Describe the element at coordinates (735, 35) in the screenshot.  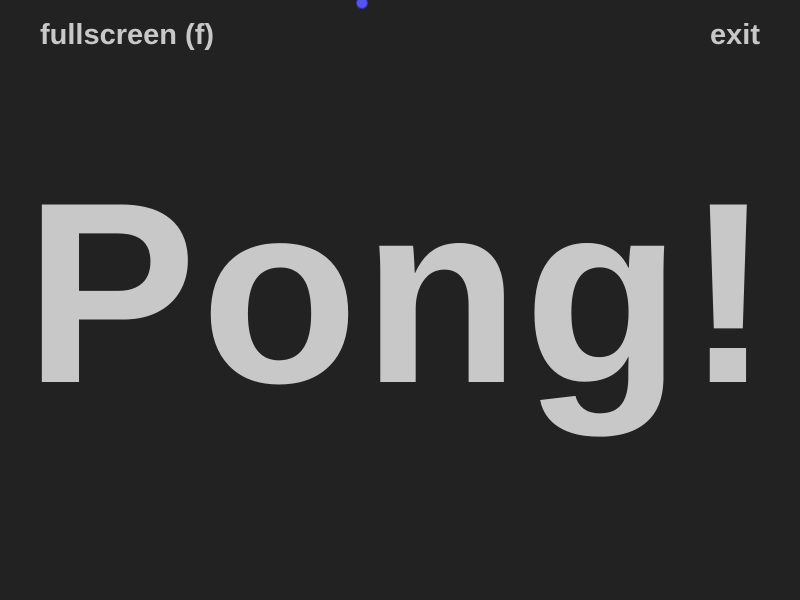
I see `exit-button: exit` at that location.